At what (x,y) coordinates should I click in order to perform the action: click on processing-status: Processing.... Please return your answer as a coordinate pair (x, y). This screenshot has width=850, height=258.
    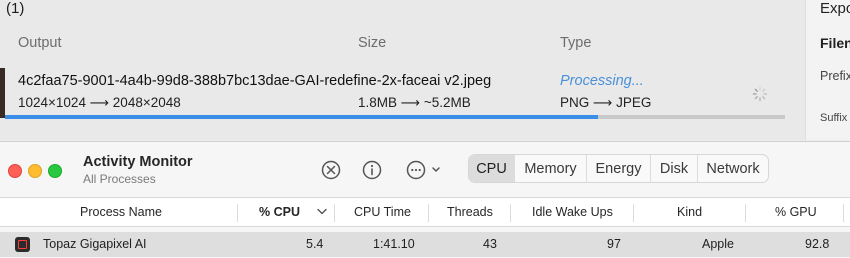
    Looking at the image, I should click on (602, 81).